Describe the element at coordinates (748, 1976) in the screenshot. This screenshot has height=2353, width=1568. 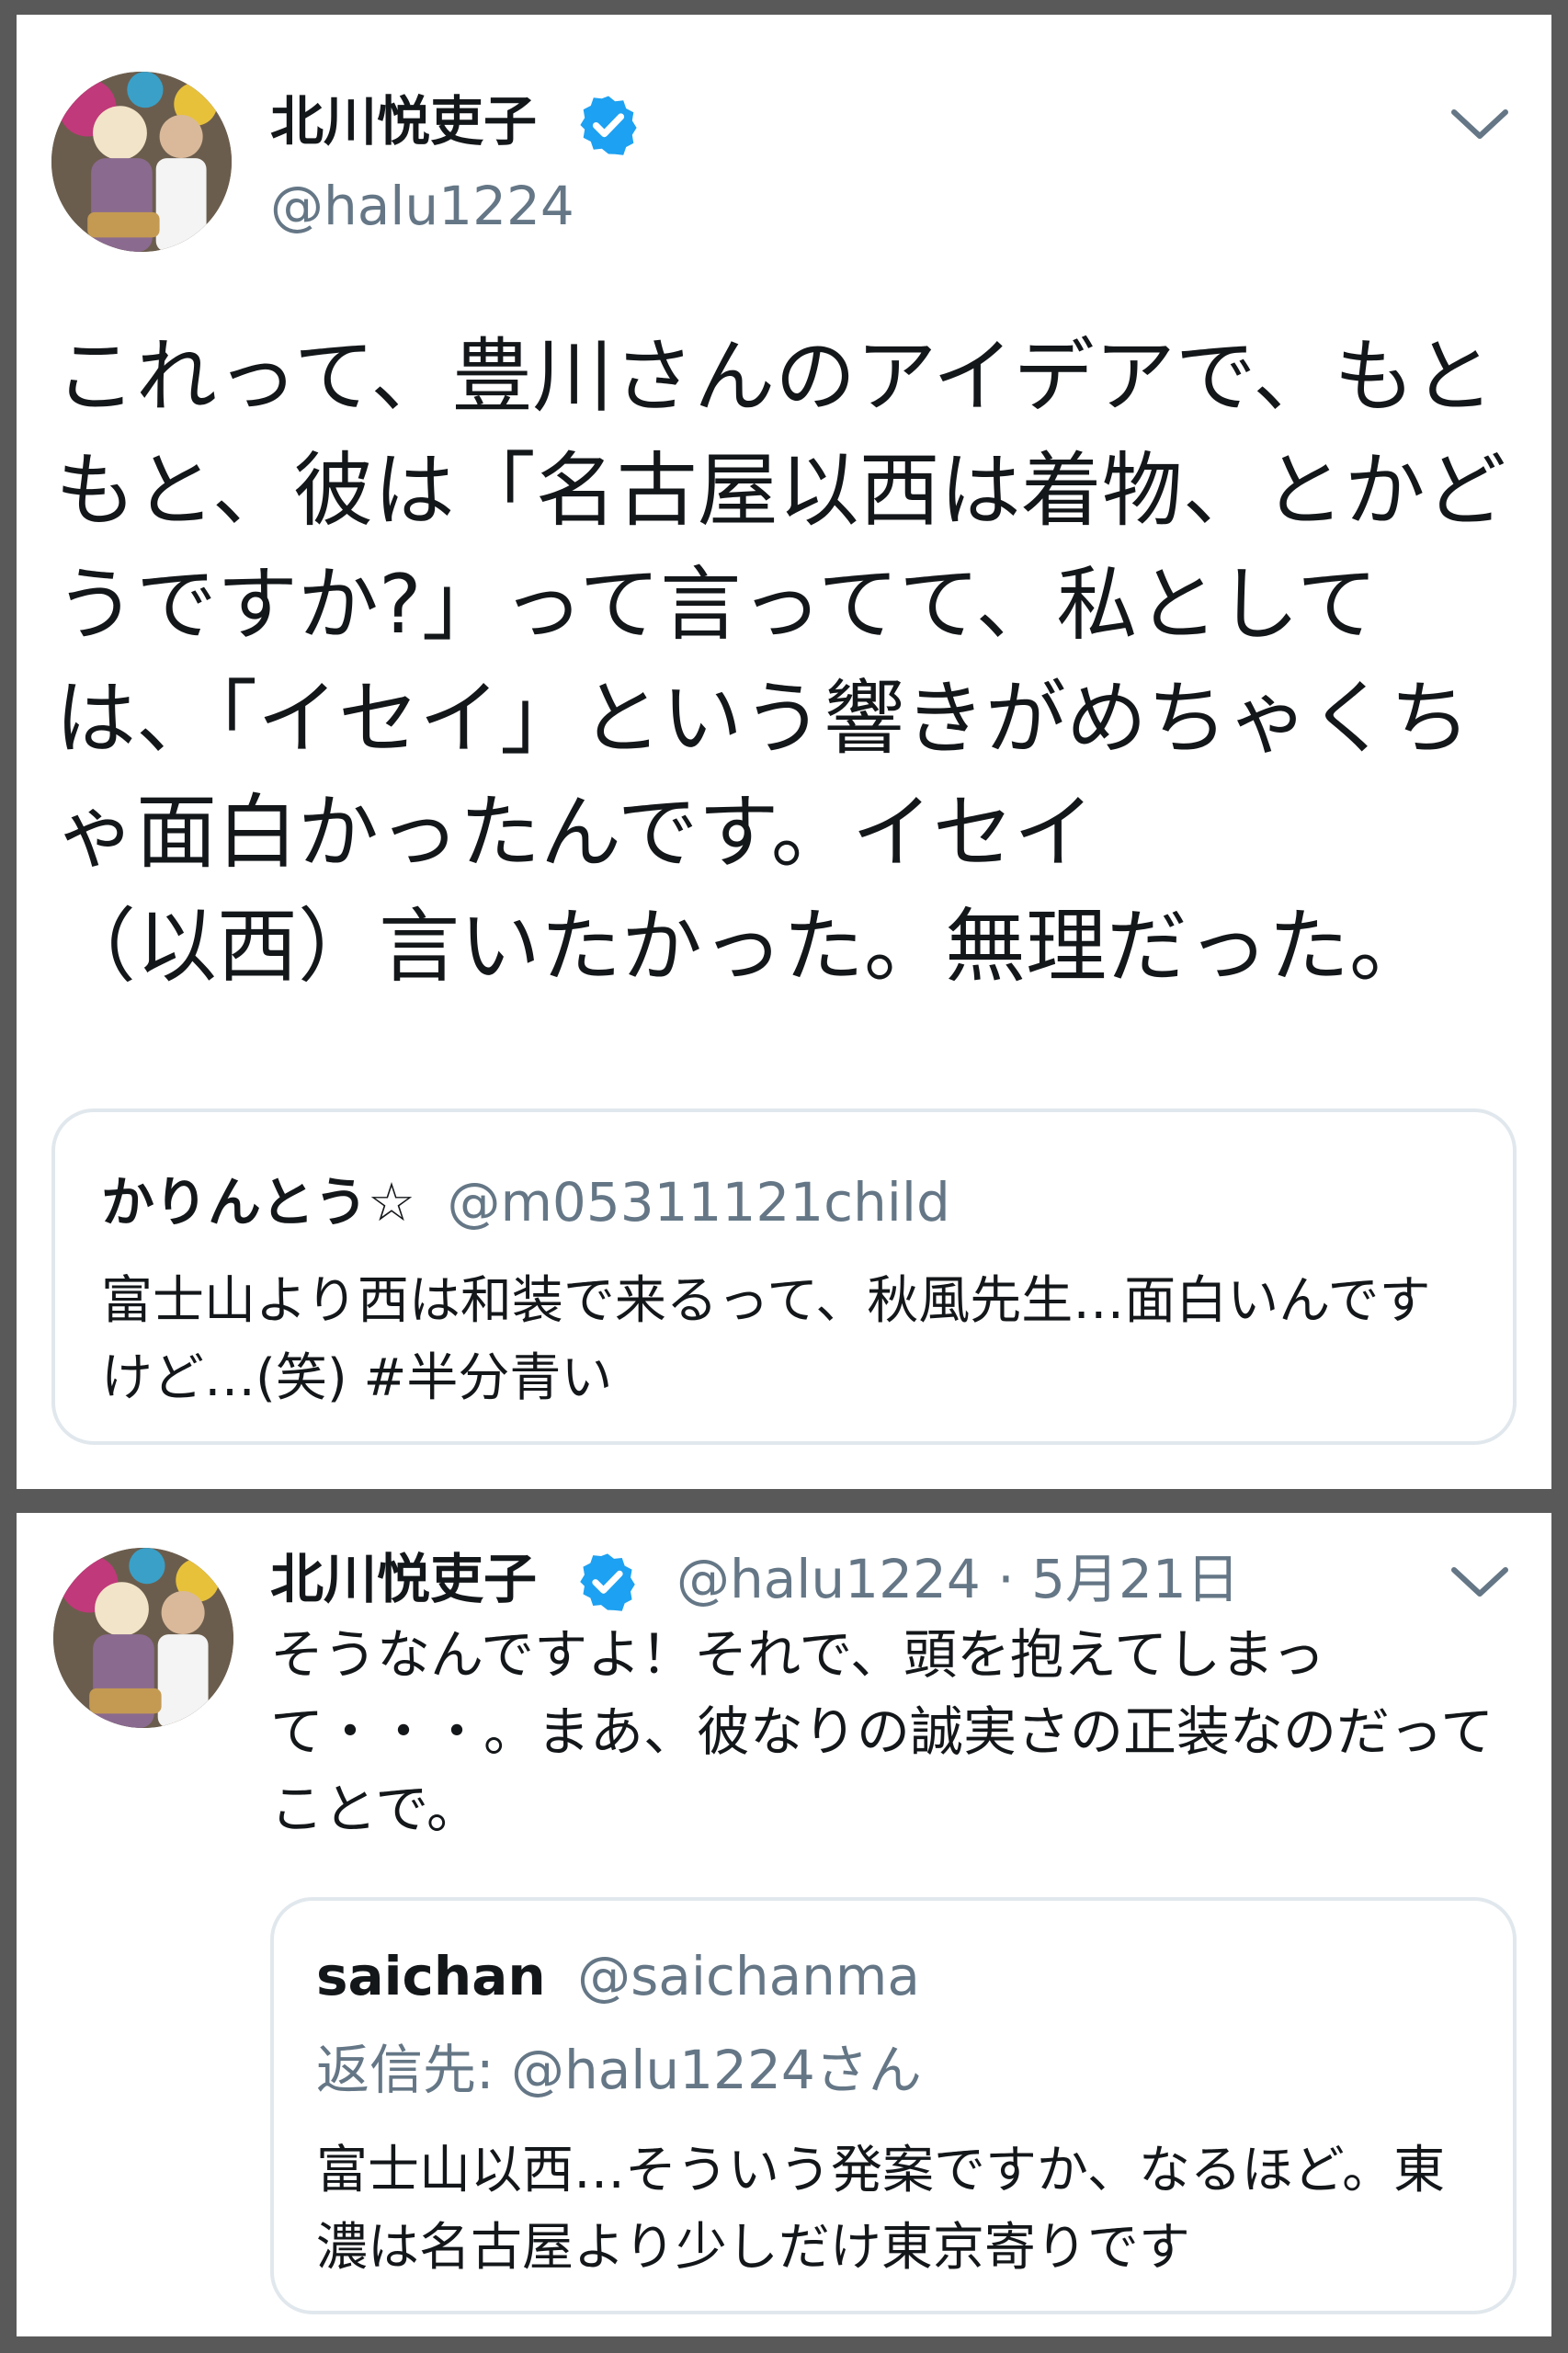
I see `quoted-author-handle: @saichanma` at that location.